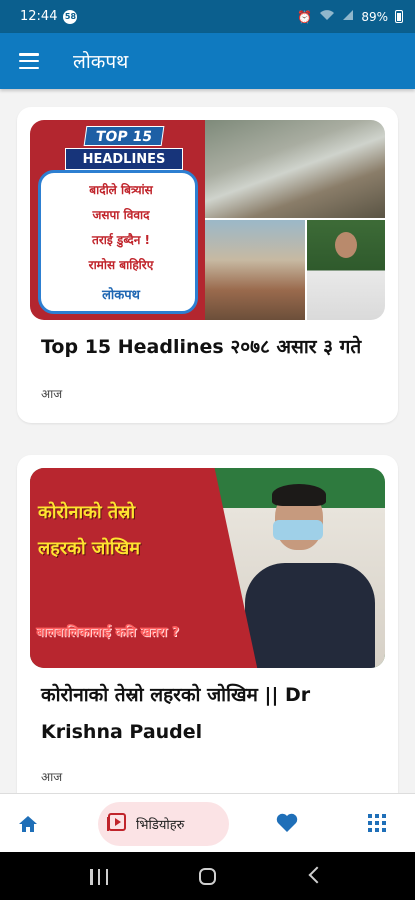 This screenshot has height=900, width=415. I want to click on face-mask, so click(298, 530).